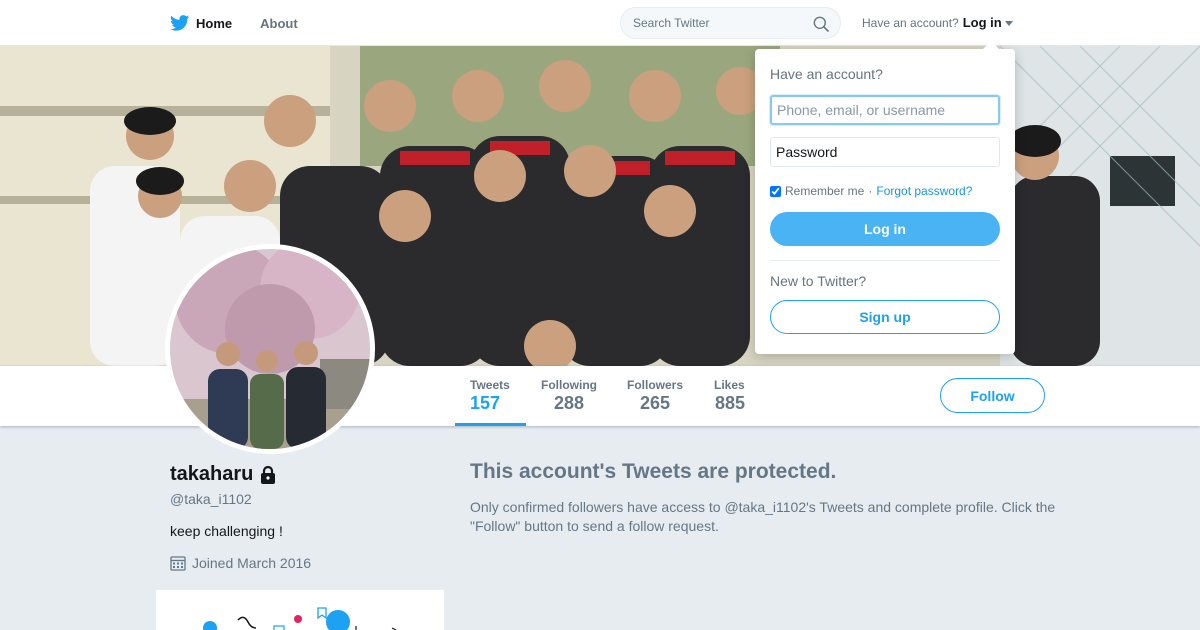  I want to click on remember-me-label: Remember me, so click(824, 191).